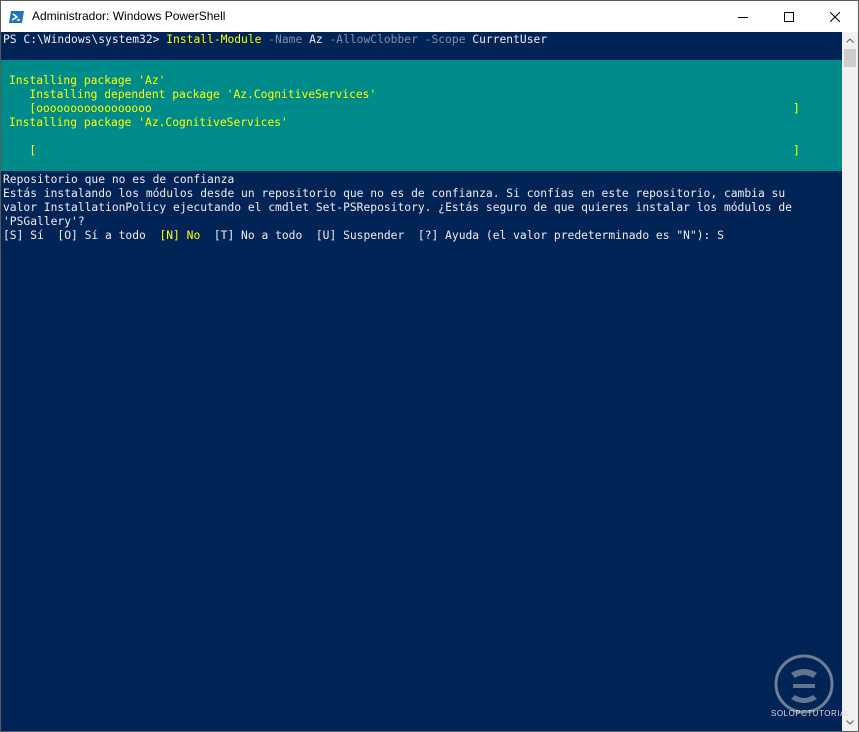 The height and width of the screenshot is (732, 859). I want to click on watermark-text: SOLOPCTUTORIAL, so click(811, 713).